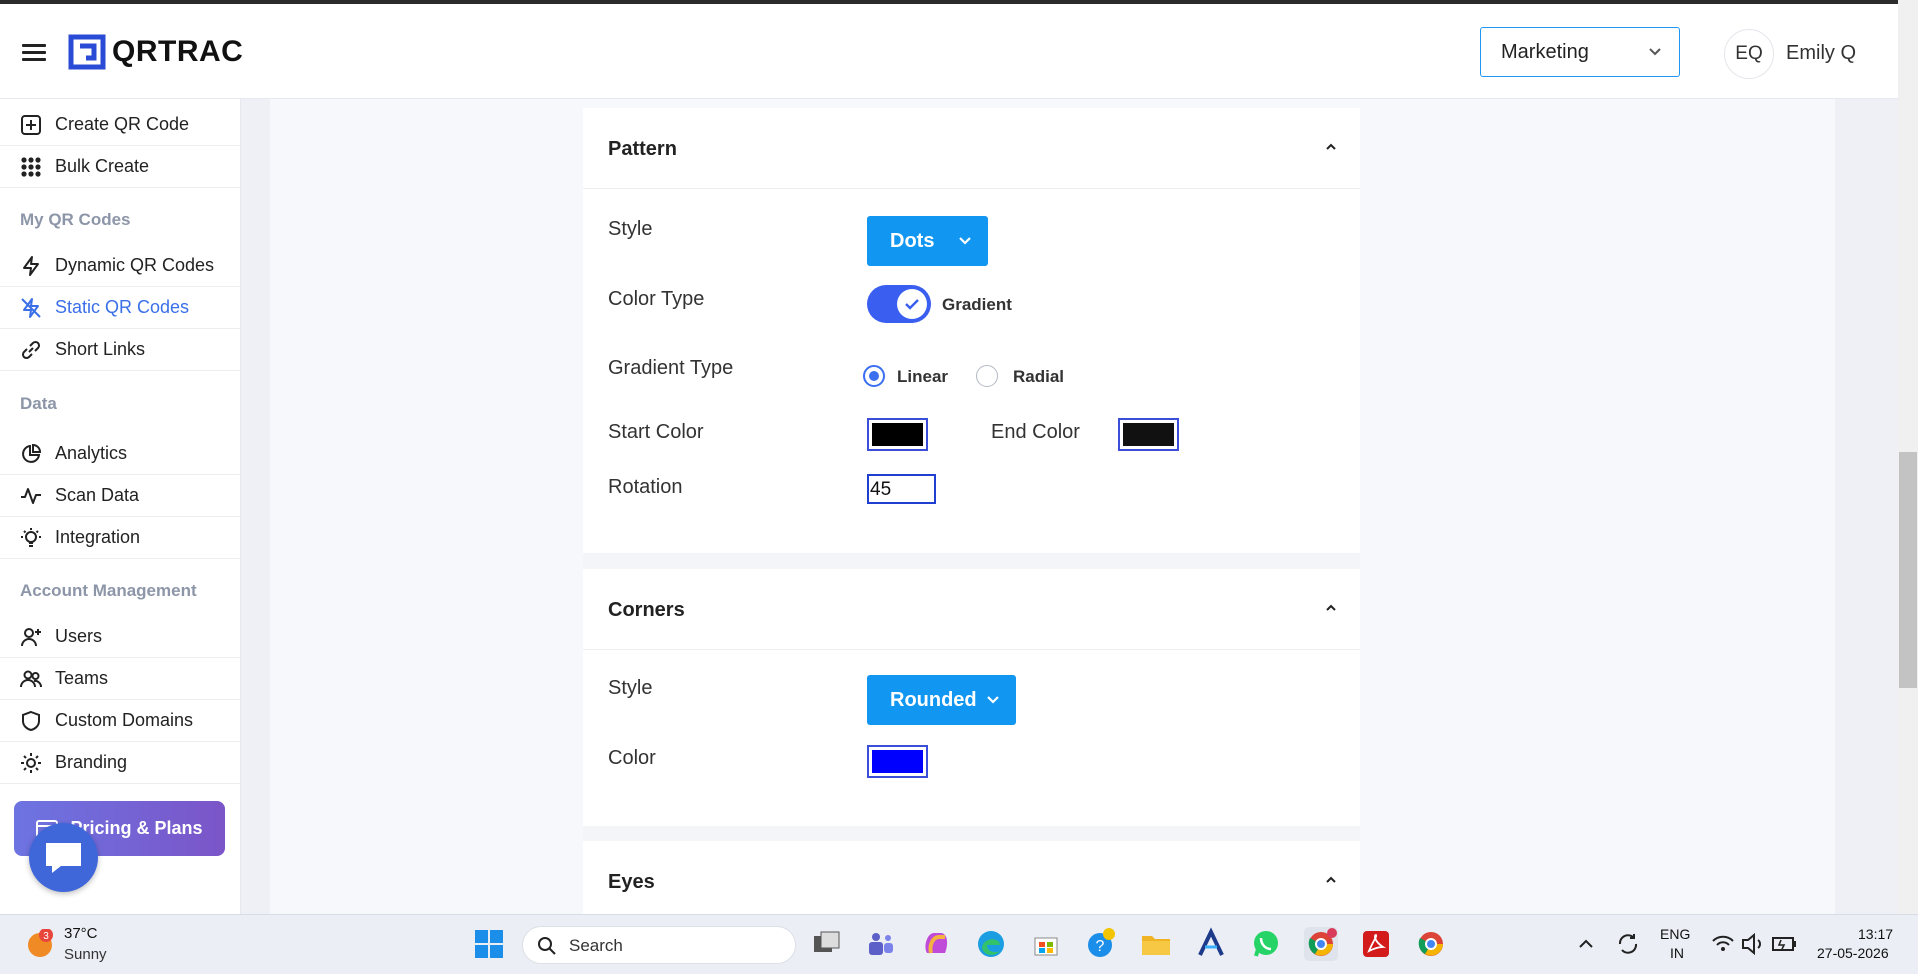 This screenshot has width=1918, height=974. Describe the element at coordinates (1035, 432) in the screenshot. I see `end-color-label: End Color` at that location.